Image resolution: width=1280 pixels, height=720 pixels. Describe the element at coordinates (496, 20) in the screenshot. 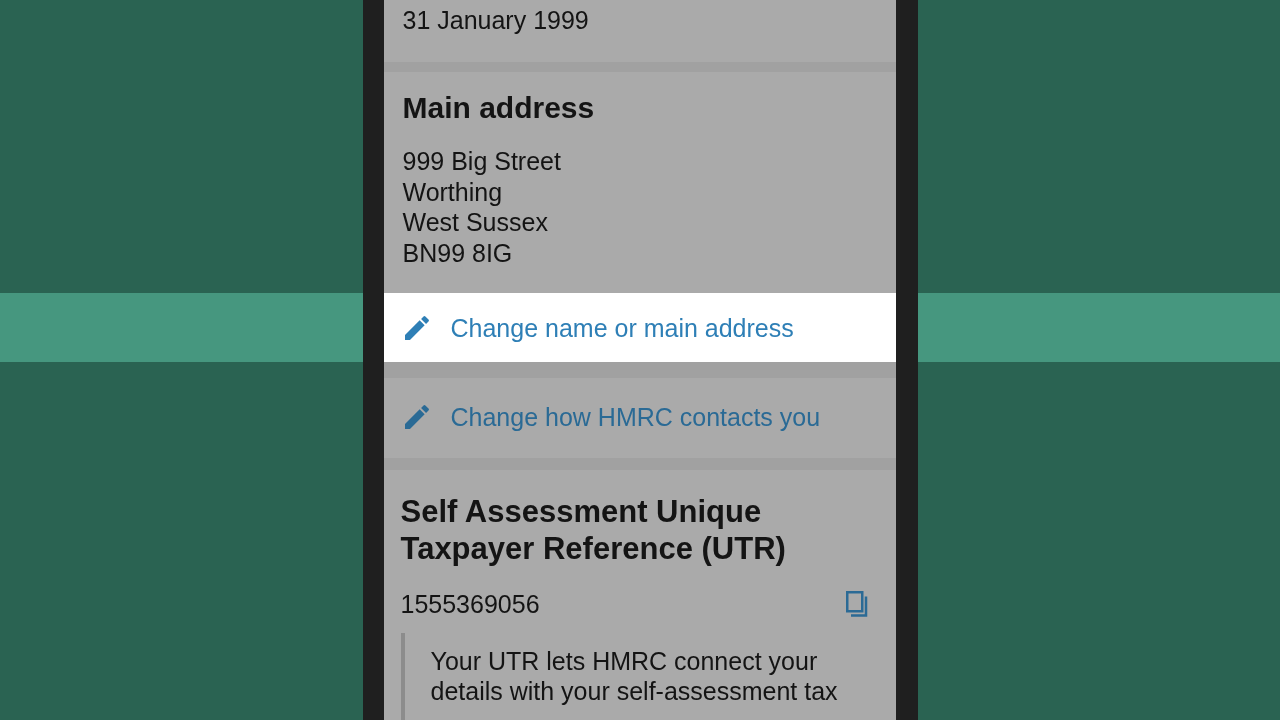

I see `date-value: 31 January 1999` at that location.